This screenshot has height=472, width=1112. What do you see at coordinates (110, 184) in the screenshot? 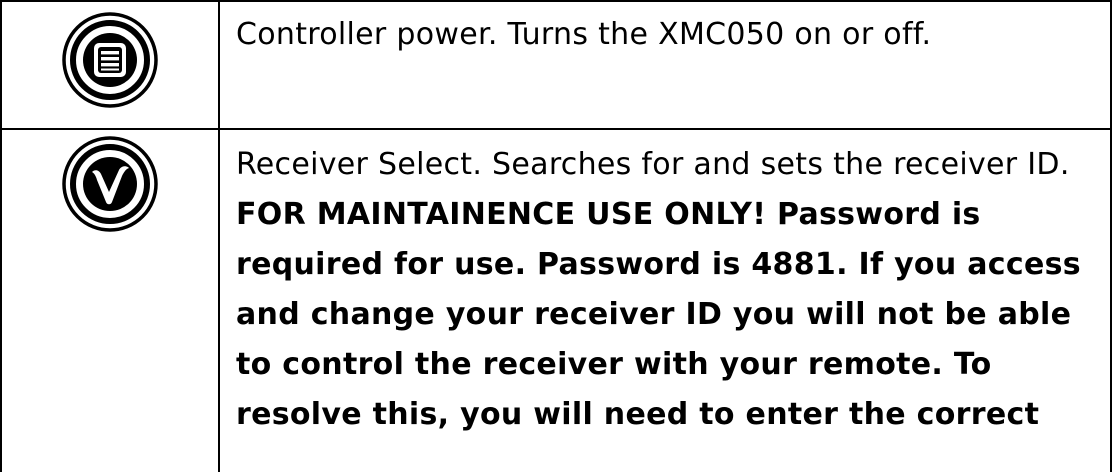
I see `receiver-select-icon` at bounding box center [110, 184].